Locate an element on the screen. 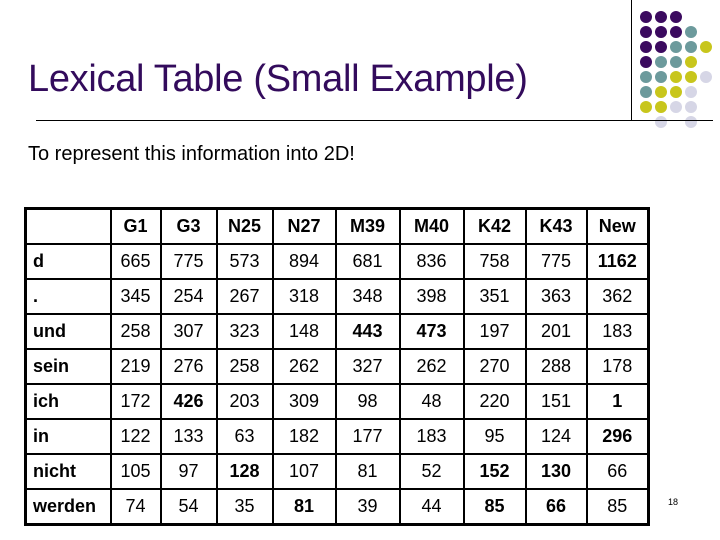 This screenshot has height=540, width=720. table-cell: 348 is located at coordinates (367, 296).